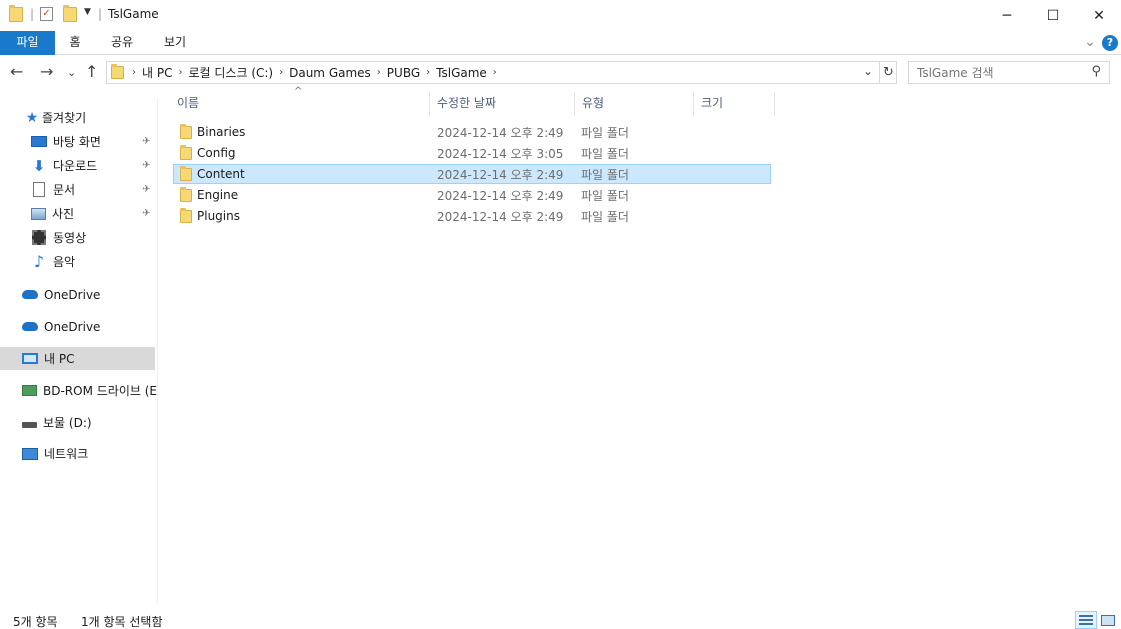 The width and height of the screenshot is (1121, 629). I want to click on sidebar-item-onedrive-2: OneDrive, so click(77, 326).